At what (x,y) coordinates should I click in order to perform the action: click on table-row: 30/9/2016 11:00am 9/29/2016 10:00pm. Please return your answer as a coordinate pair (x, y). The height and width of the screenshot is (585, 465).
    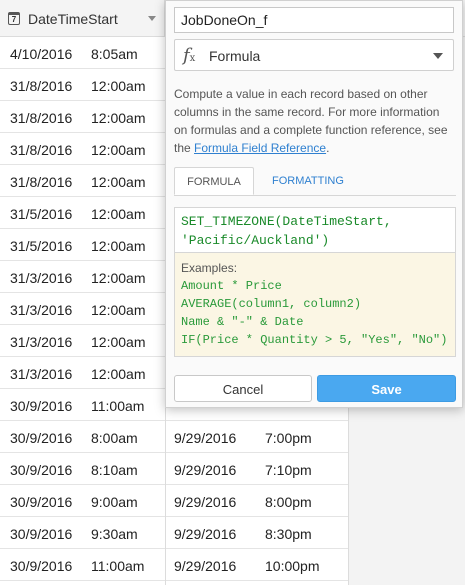
    Looking at the image, I should click on (175, 565).